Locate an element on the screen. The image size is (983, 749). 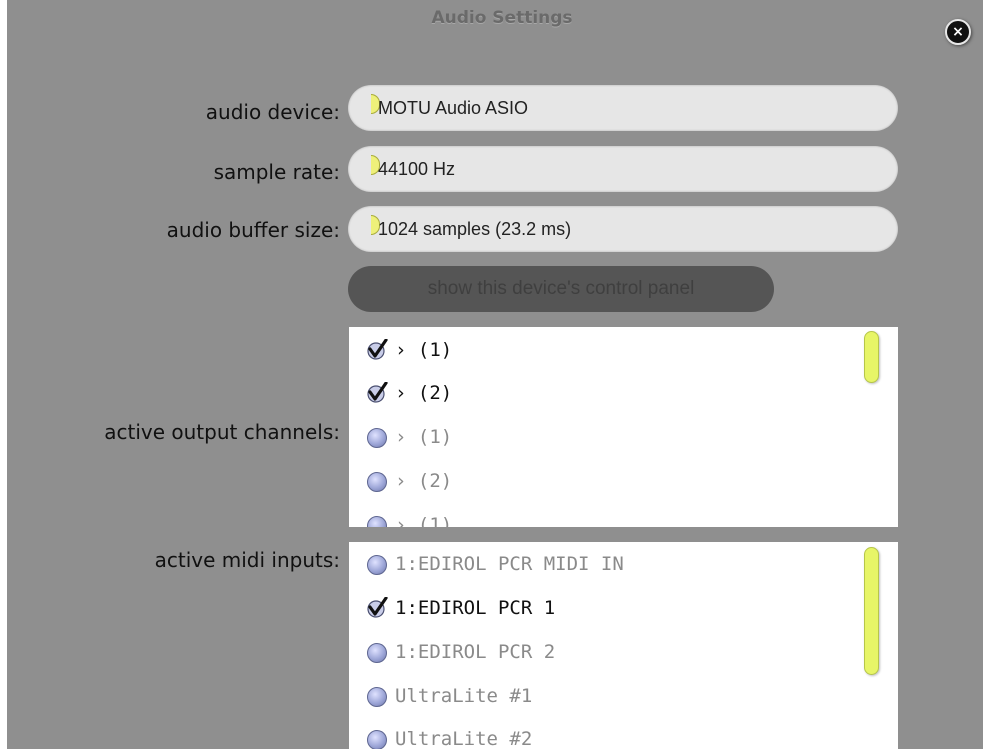
output-channels-list: › (1) › (2) › (1) › (2) › (1) is located at coordinates (623, 427).